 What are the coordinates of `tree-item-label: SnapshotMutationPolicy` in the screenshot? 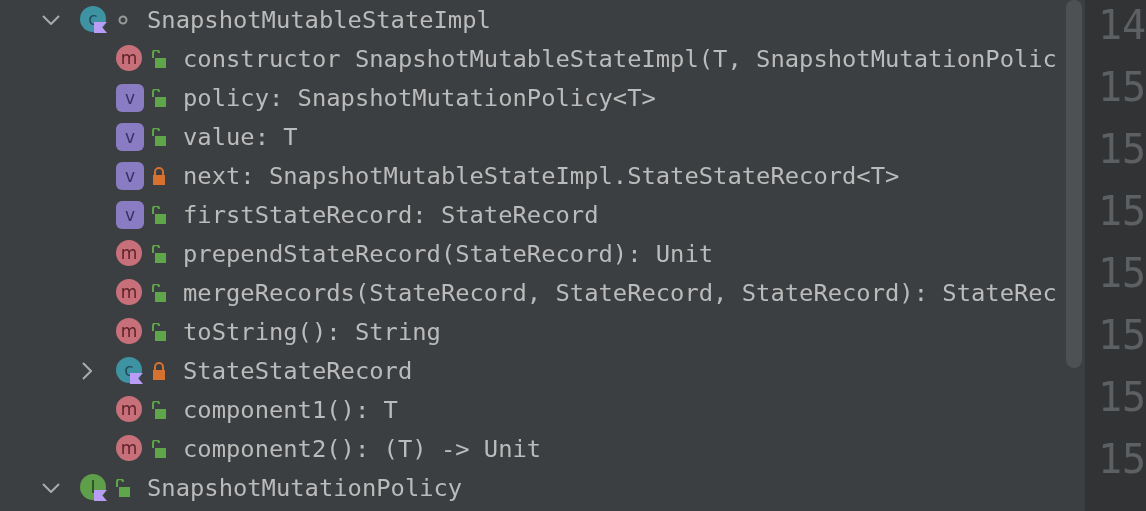 It's located at (305, 487).